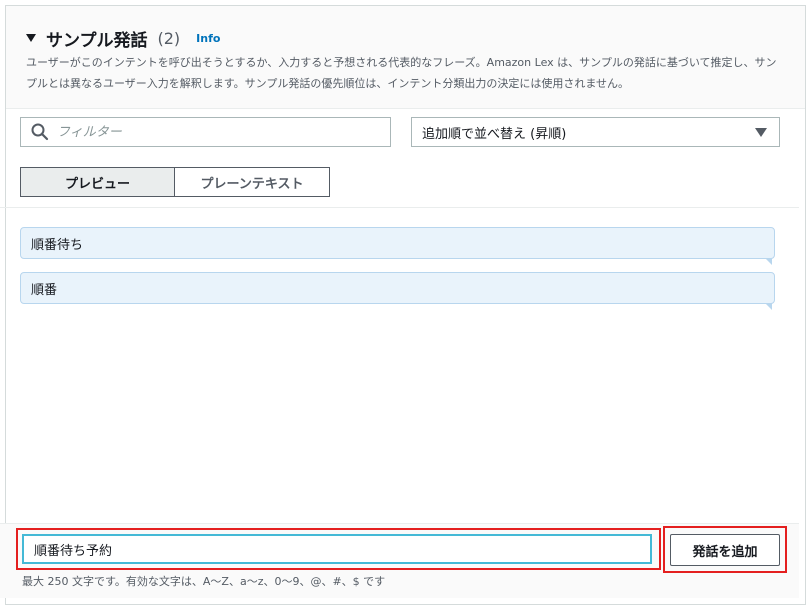 This screenshot has width=811, height=605. I want to click on utterance-count: (2), so click(169, 38).